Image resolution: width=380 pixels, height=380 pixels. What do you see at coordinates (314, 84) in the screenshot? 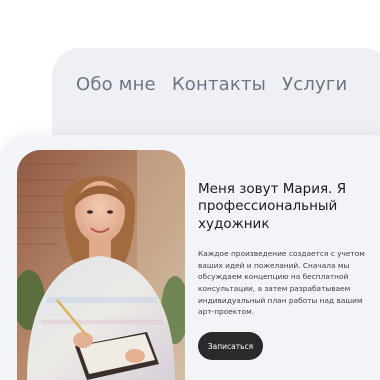
I see `nav-item-services: Услуги` at bounding box center [314, 84].